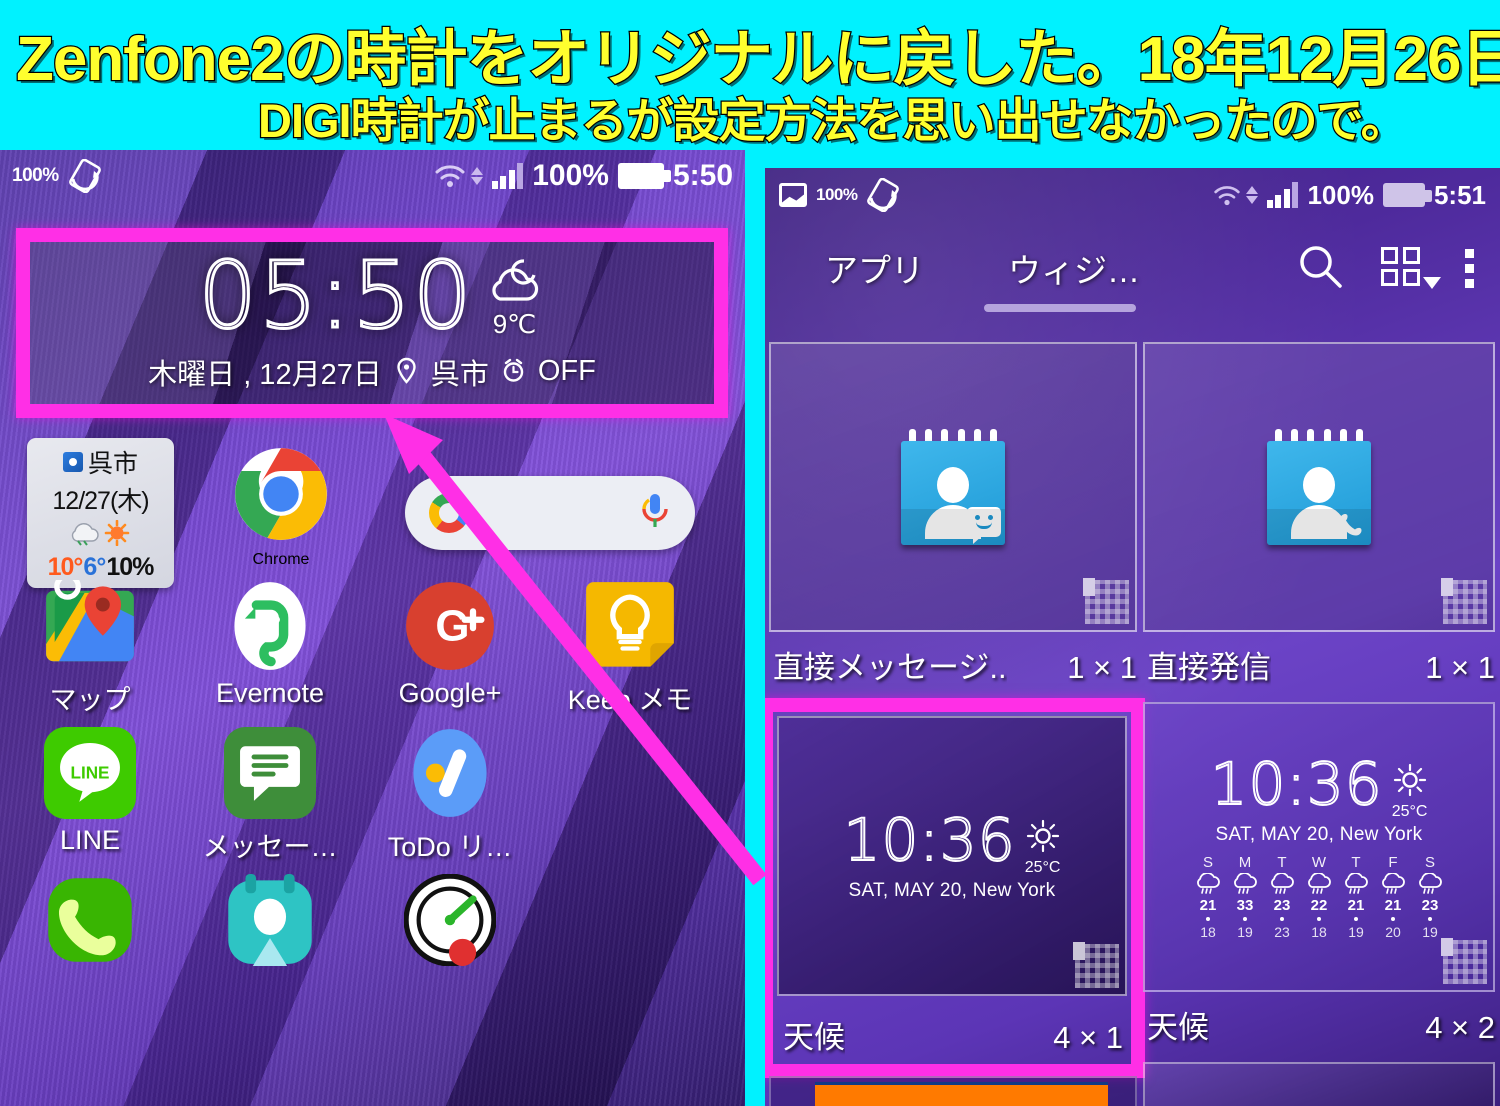 This screenshot has width=1500, height=1106. What do you see at coordinates (755, 628) in the screenshot?
I see `panel-divider` at bounding box center [755, 628].